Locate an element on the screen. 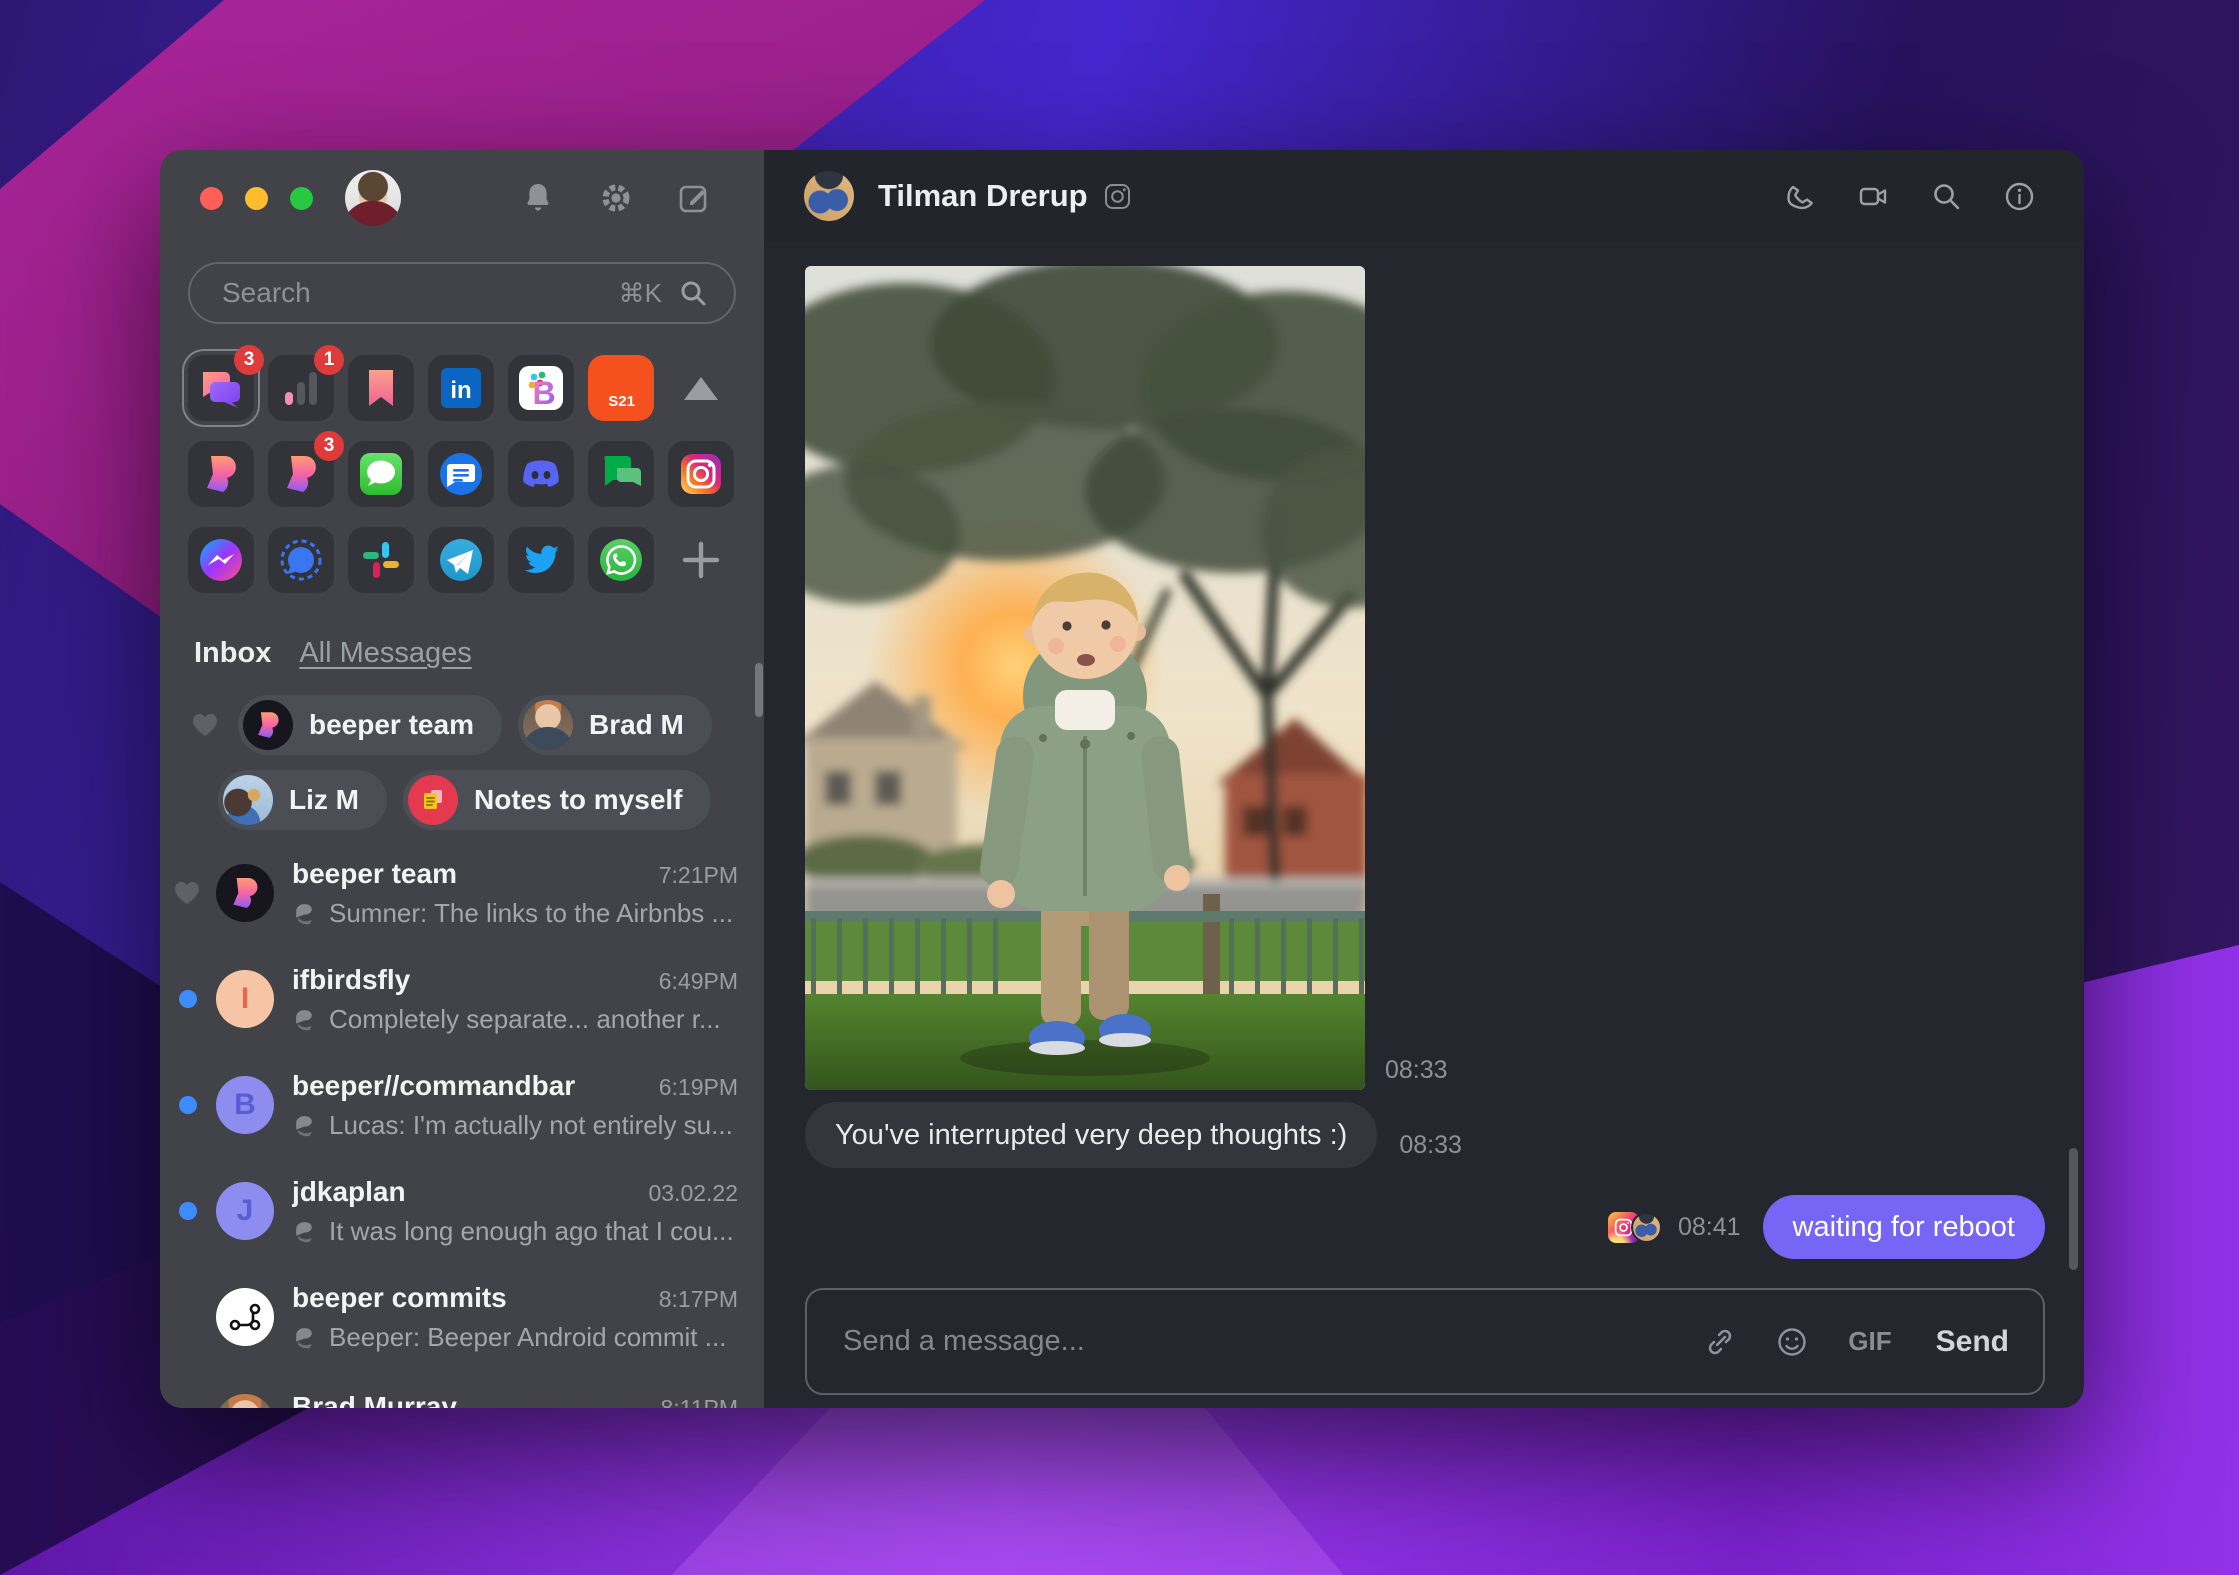  chat-name: Brad Murray is located at coordinates (374, 1399).